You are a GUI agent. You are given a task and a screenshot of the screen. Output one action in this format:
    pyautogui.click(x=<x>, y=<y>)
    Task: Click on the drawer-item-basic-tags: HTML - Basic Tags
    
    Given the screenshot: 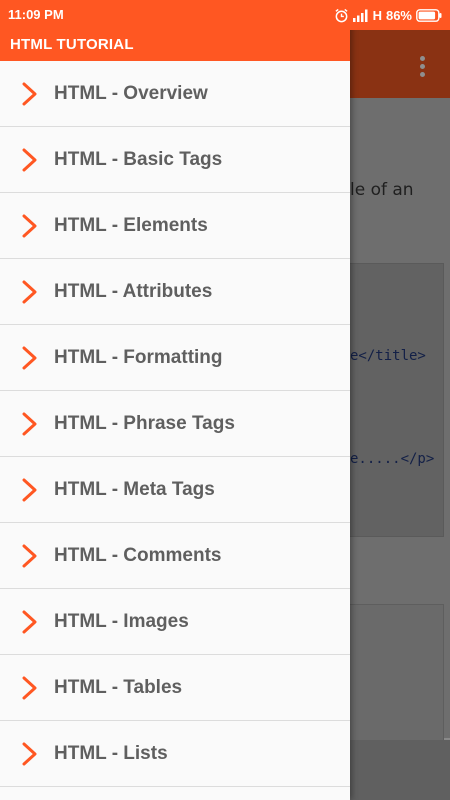 What is the action you would take?
    pyautogui.click(x=175, y=160)
    